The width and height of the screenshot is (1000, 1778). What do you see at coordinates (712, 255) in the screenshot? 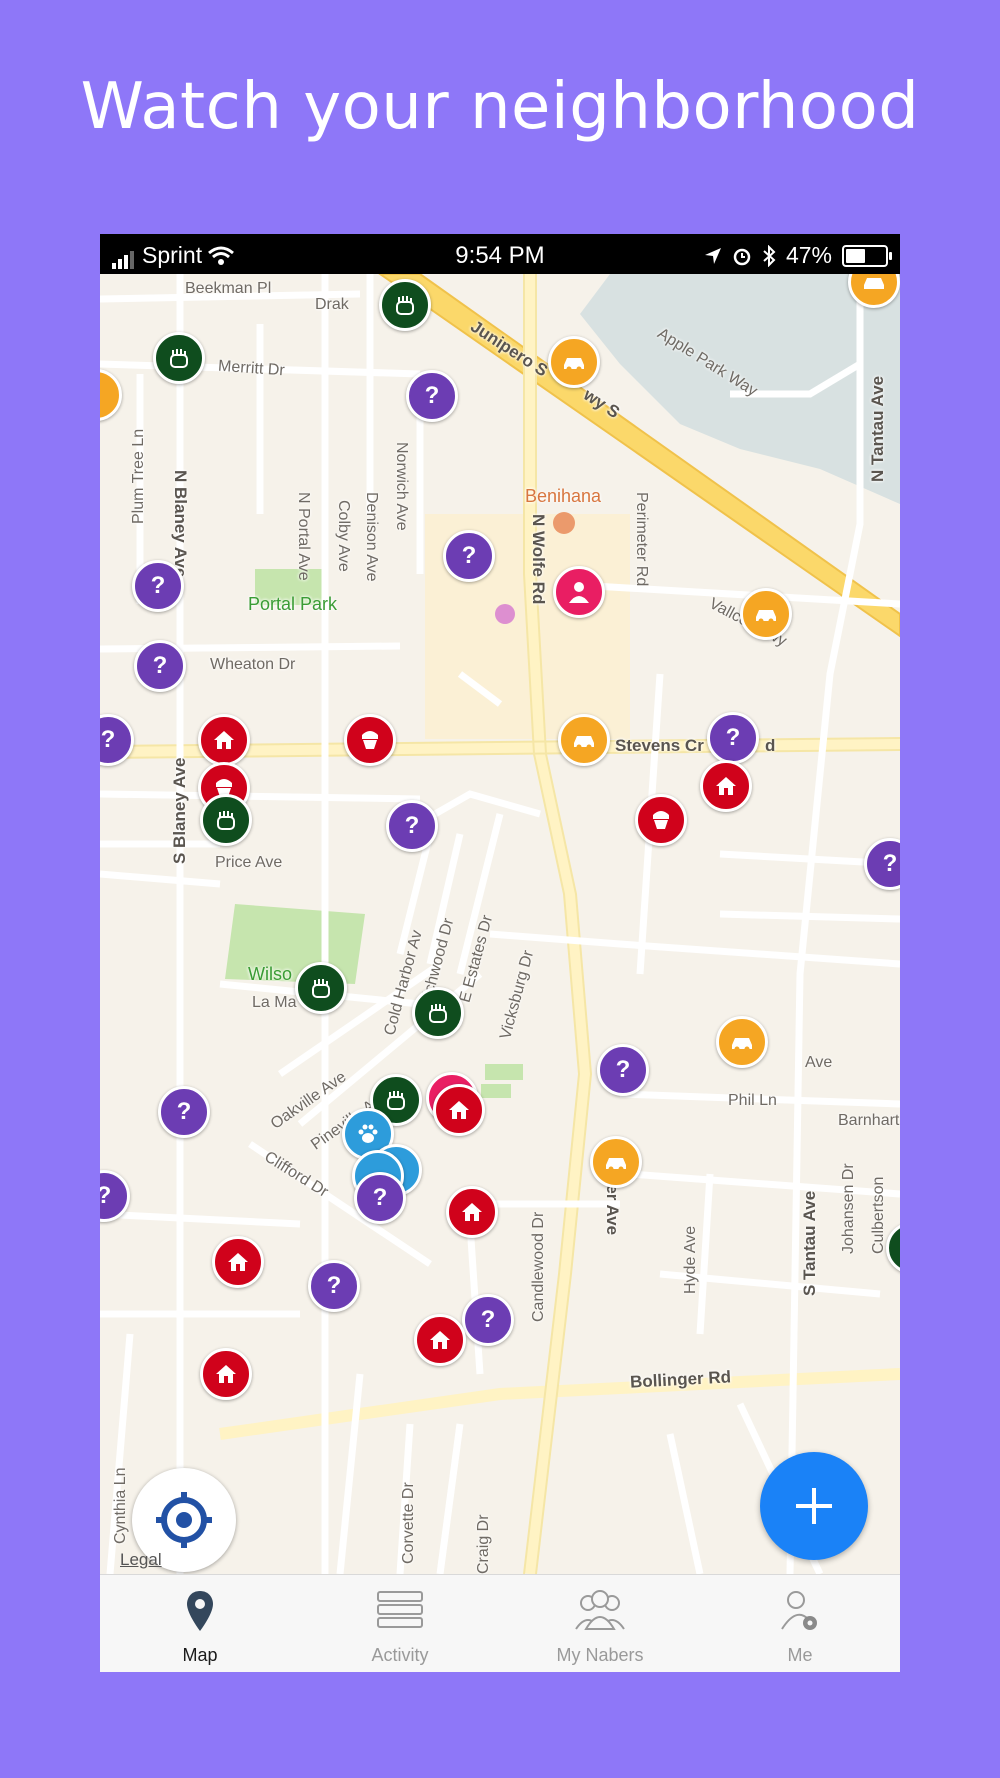
I see `location-arrow-icon` at bounding box center [712, 255].